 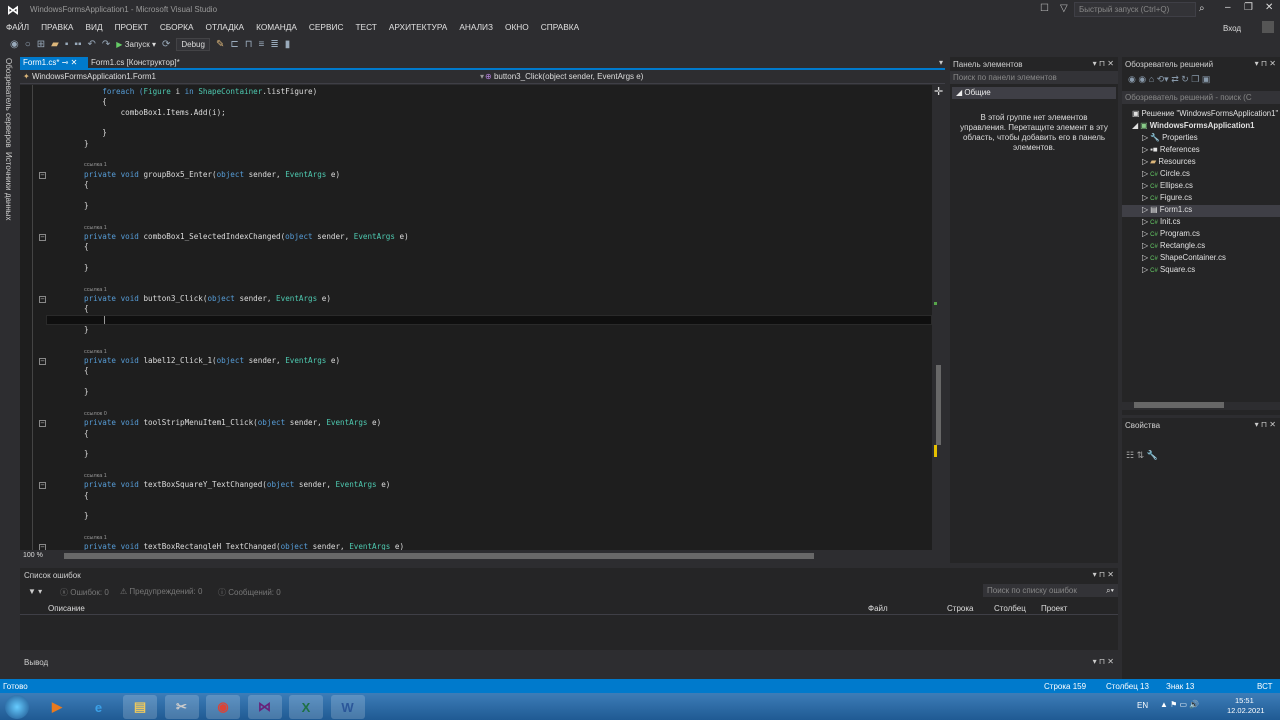 What do you see at coordinates (66, 608) in the screenshot?
I see `column-description: Описание` at bounding box center [66, 608].